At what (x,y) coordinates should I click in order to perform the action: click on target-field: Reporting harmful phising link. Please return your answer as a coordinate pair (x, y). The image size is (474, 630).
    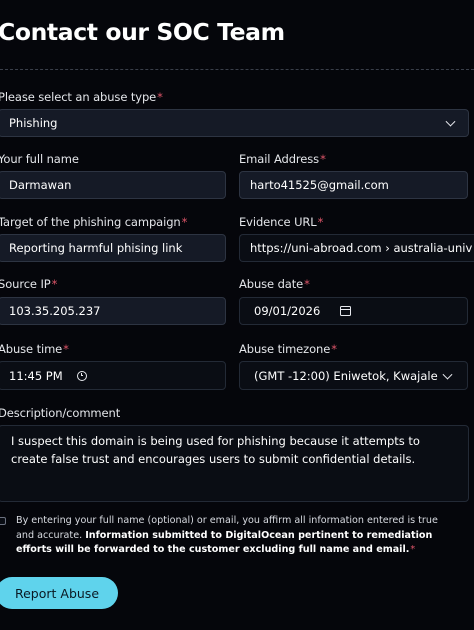
    Looking at the image, I should click on (113, 248).